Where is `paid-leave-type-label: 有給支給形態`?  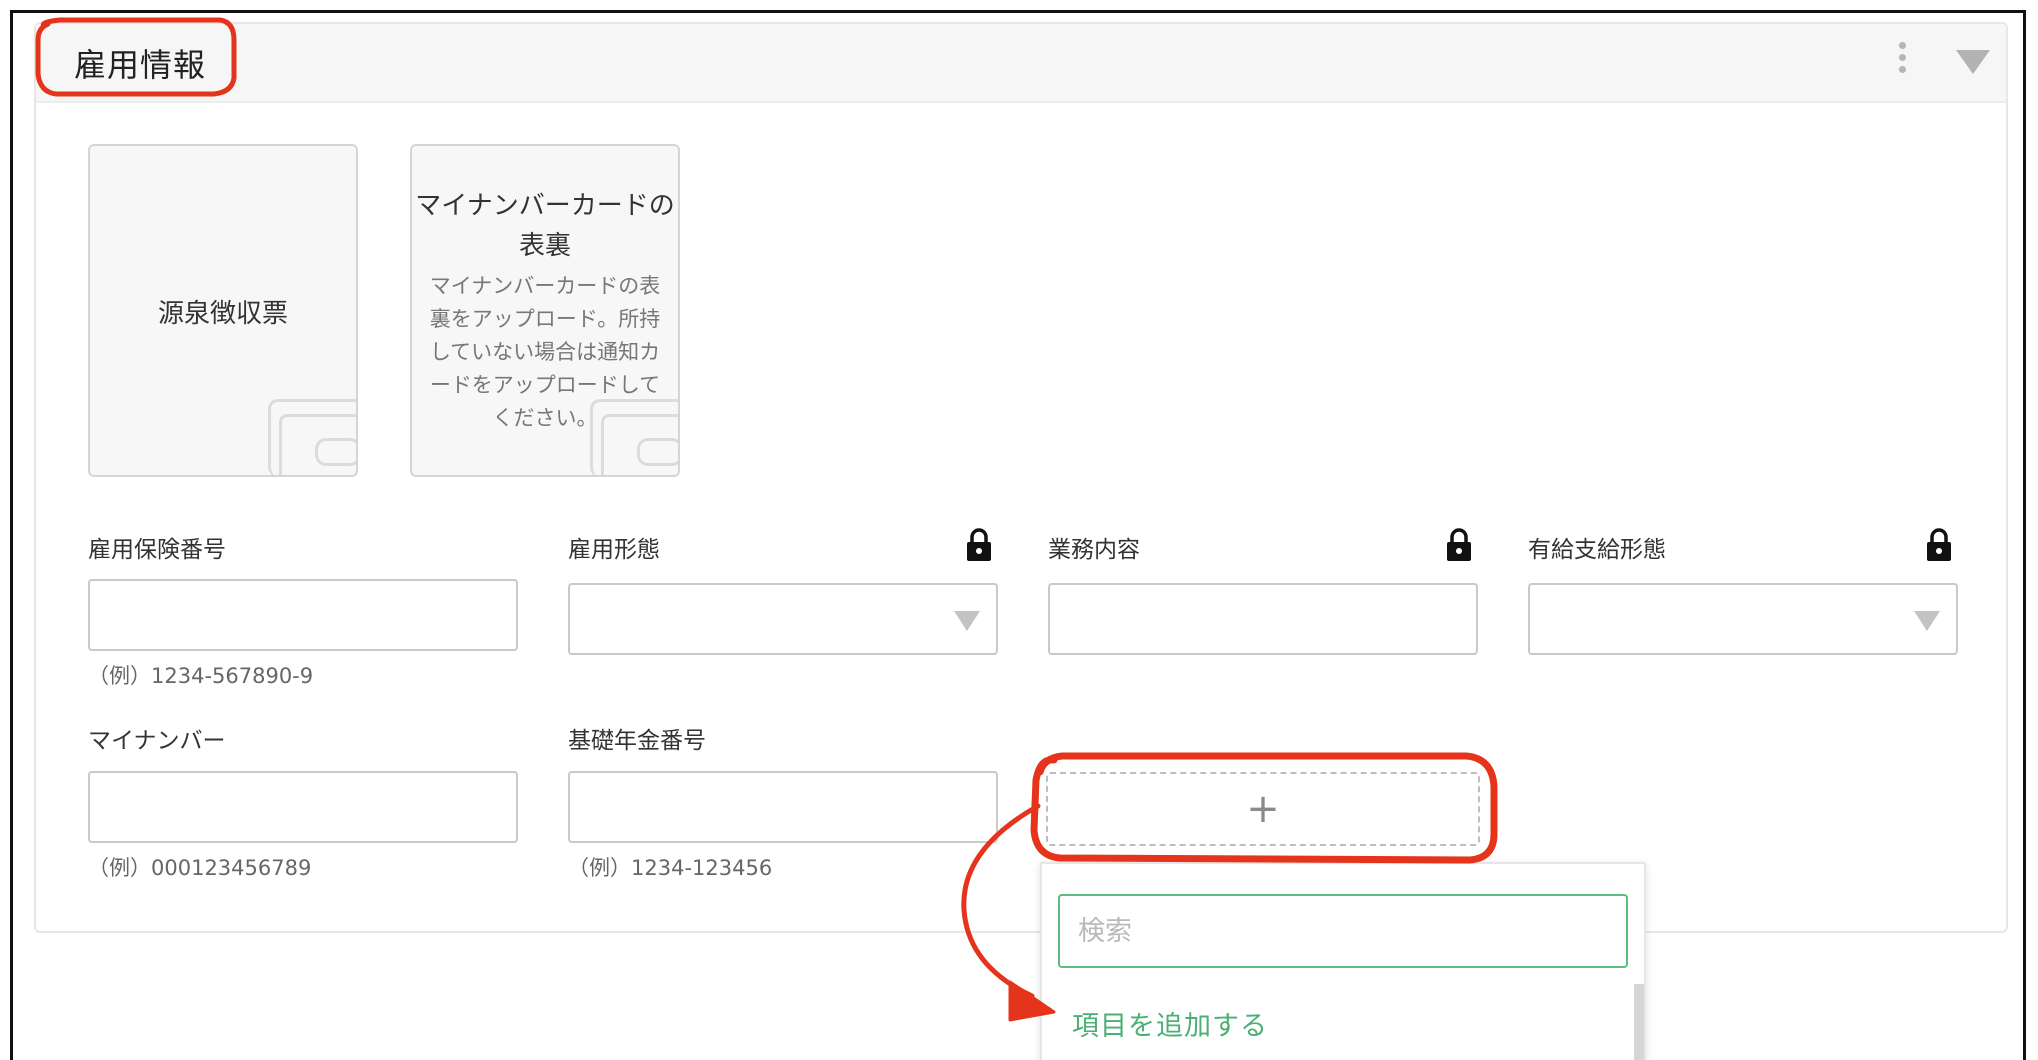 paid-leave-type-label: 有給支給形態 is located at coordinates (1597, 550).